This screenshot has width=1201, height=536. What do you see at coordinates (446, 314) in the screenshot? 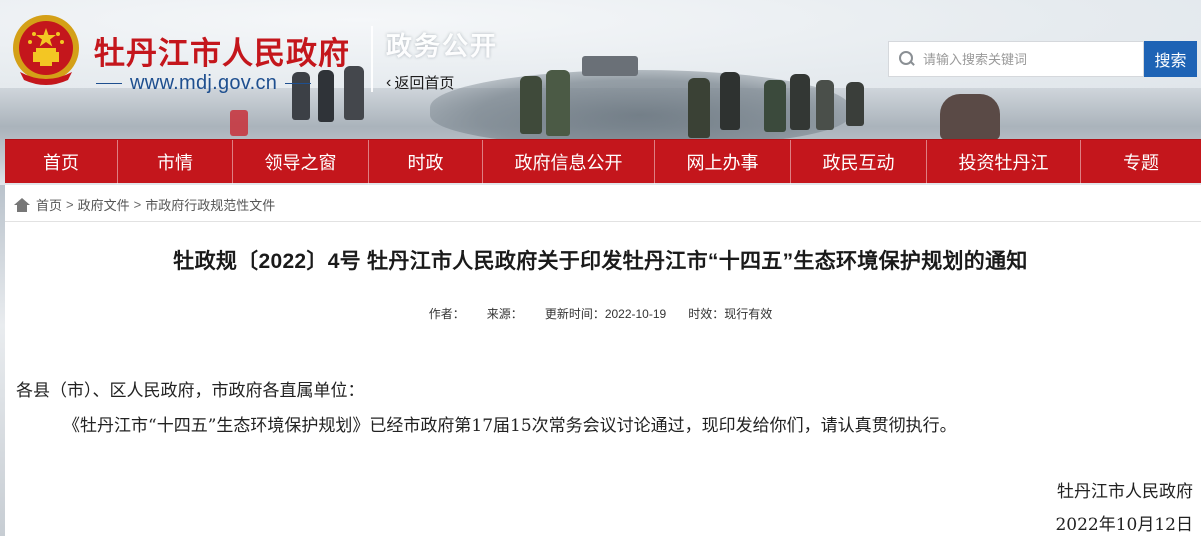
I see `meta-author: 作者：` at bounding box center [446, 314].